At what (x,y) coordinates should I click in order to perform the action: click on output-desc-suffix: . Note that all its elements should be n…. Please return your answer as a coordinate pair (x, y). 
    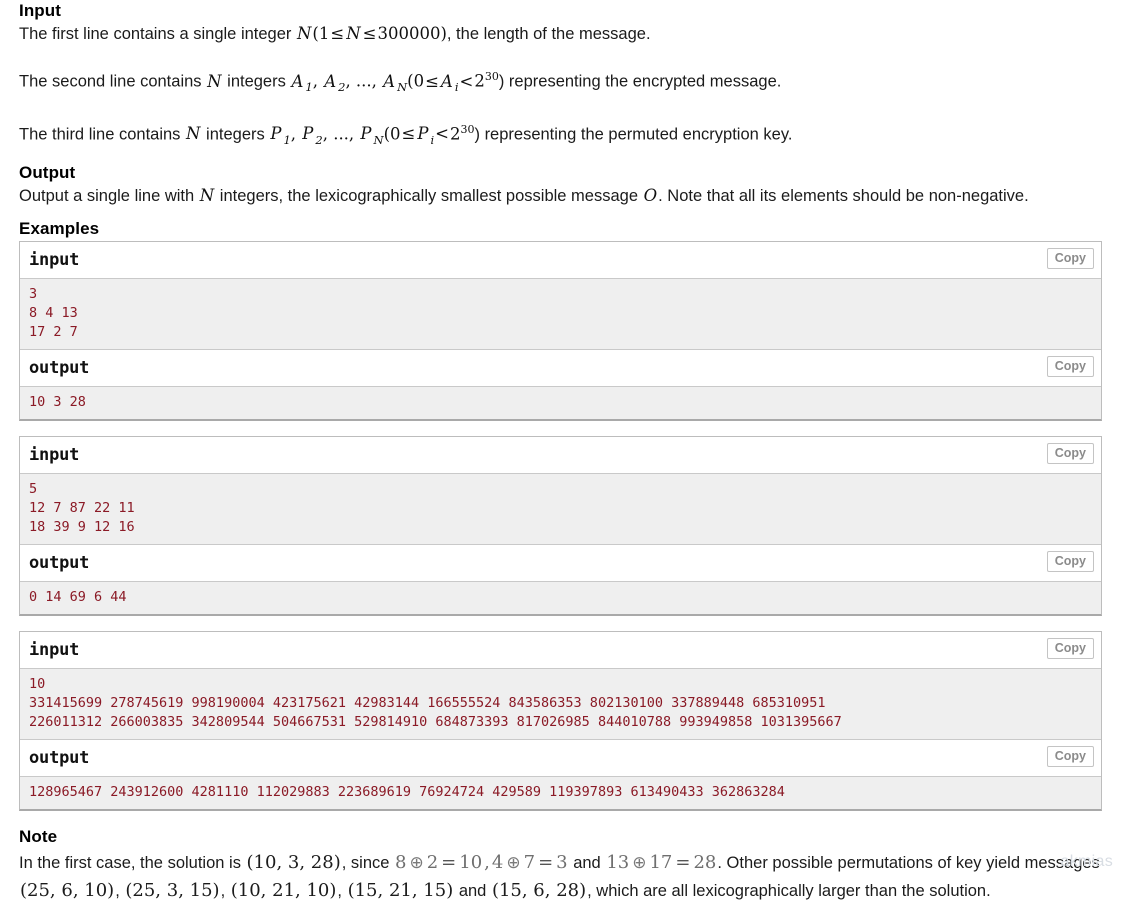
    Looking at the image, I should click on (843, 195).